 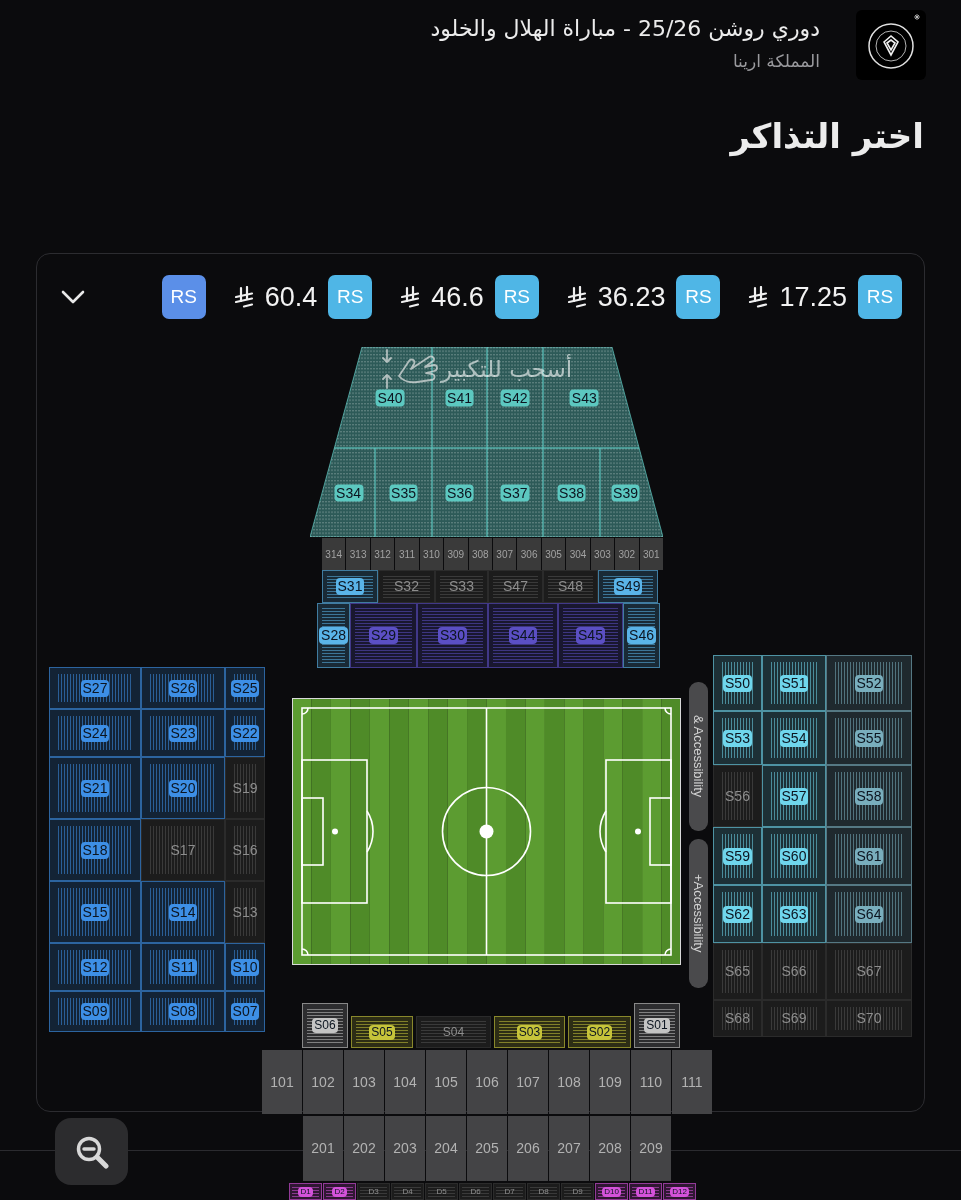 I want to click on seating-section: S30, so click(x=452, y=635).